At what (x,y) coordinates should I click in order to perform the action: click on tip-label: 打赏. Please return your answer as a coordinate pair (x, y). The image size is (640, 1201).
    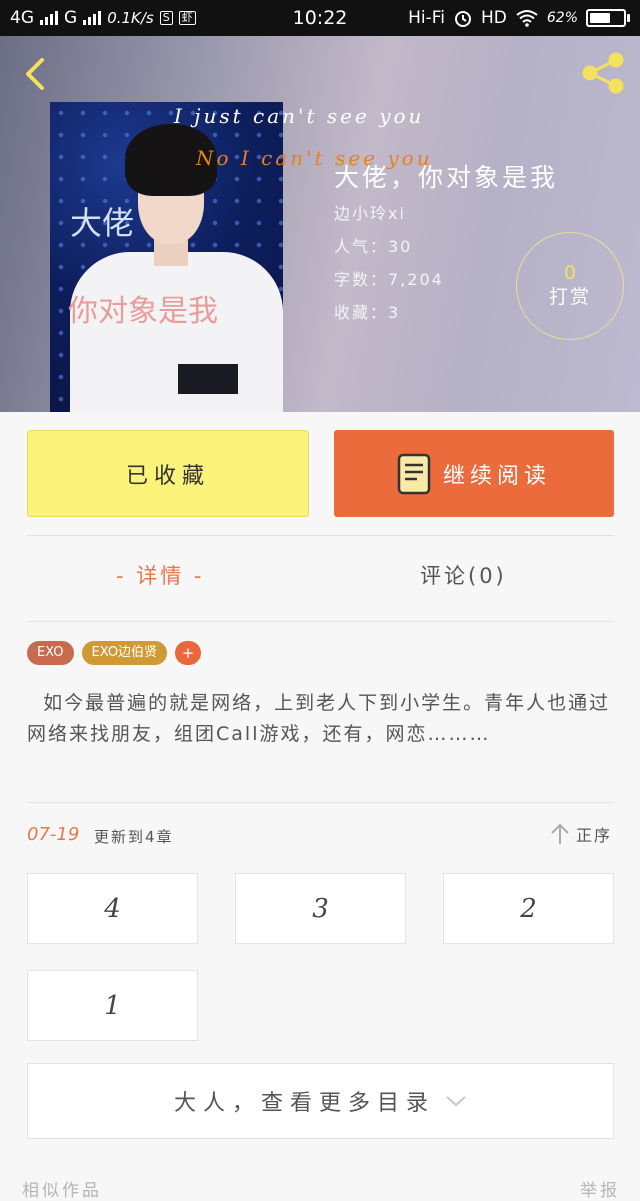
    Looking at the image, I should click on (569, 297).